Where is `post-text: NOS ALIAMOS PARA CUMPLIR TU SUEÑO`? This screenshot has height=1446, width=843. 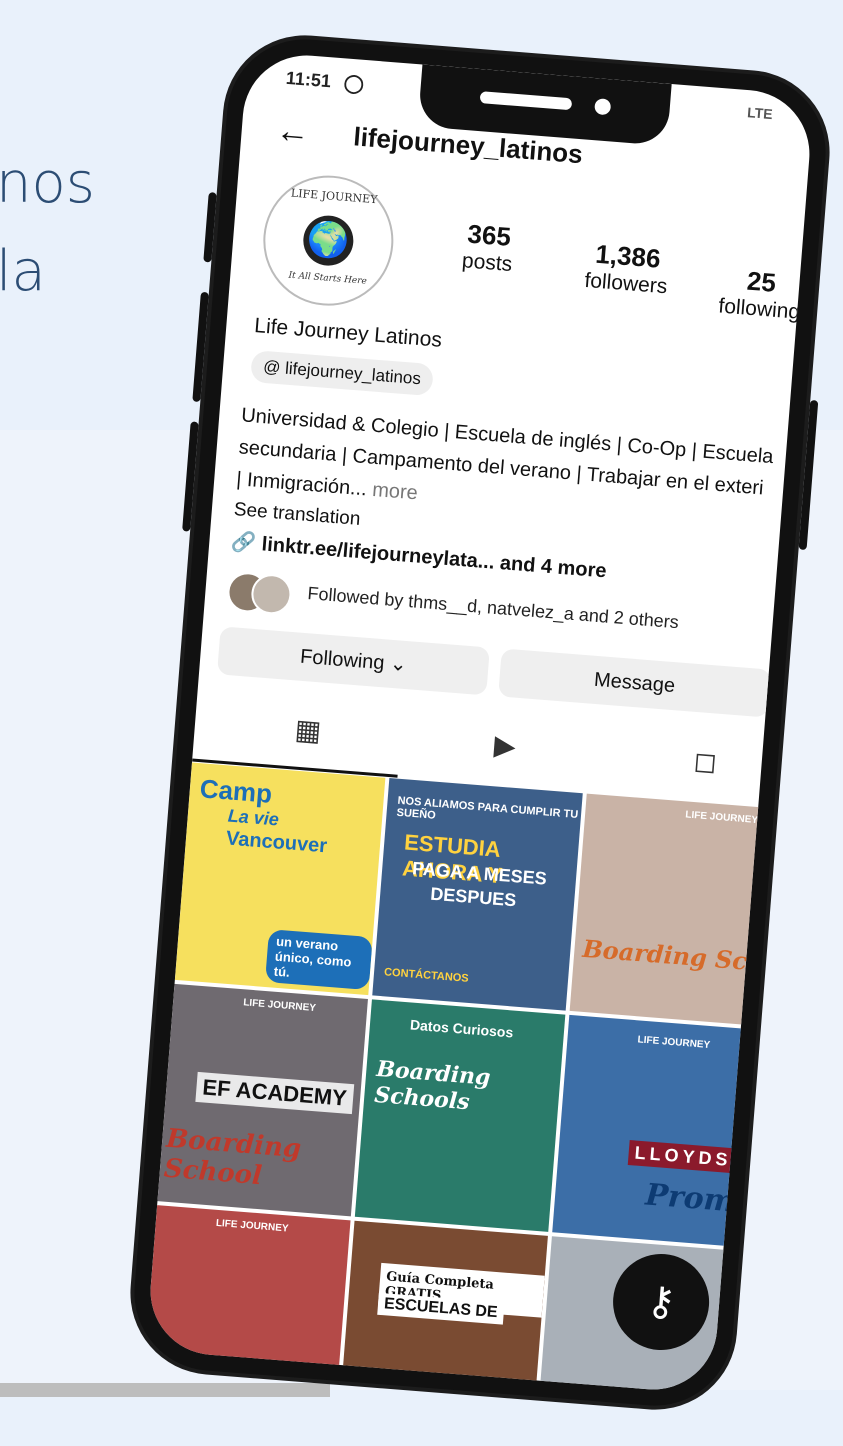 post-text: NOS ALIAMOS PARA CUMPLIR TU SUEÑO is located at coordinates (487, 808).